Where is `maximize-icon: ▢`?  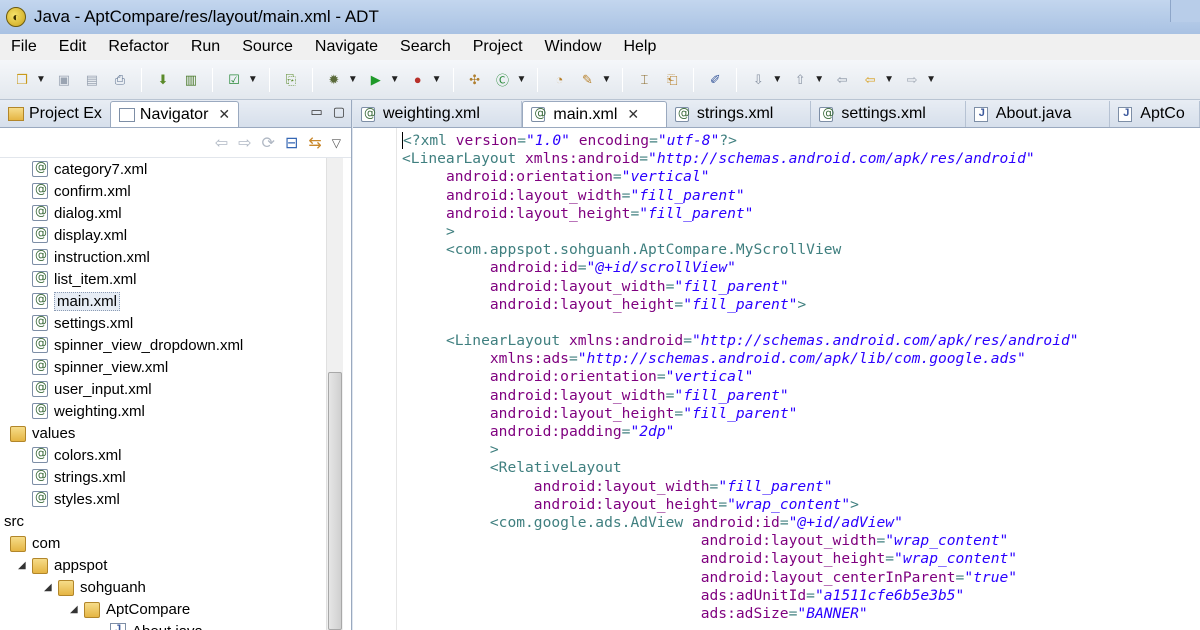 maximize-icon: ▢ is located at coordinates (339, 112).